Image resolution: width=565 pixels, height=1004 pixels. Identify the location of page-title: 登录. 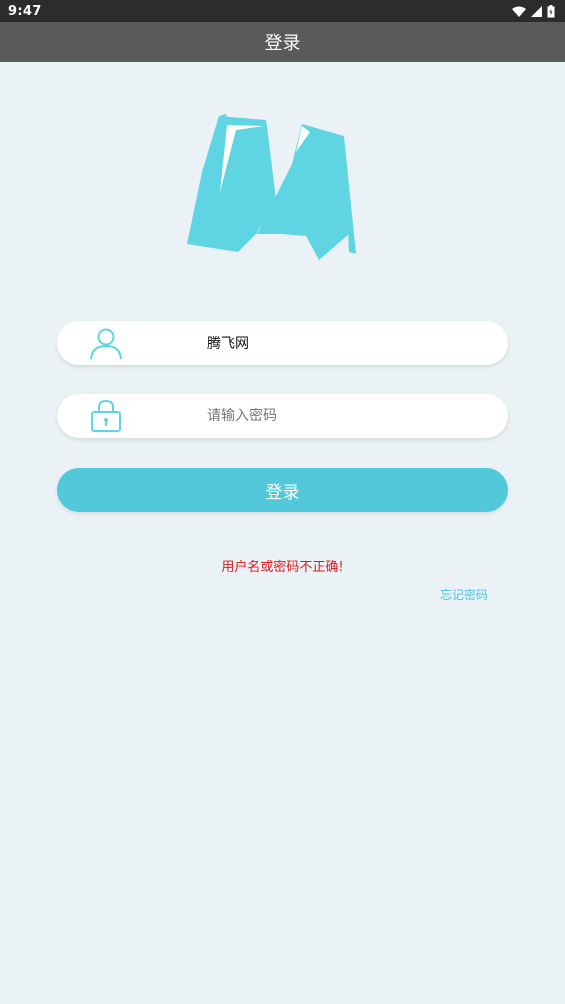
(282, 43).